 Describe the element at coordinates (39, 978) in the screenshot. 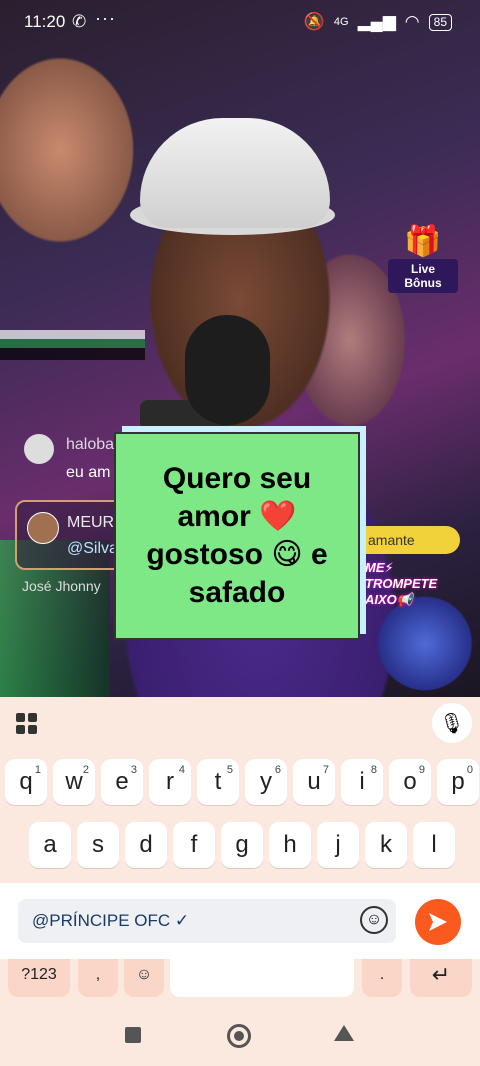

I see `symbols-key: ?123` at that location.